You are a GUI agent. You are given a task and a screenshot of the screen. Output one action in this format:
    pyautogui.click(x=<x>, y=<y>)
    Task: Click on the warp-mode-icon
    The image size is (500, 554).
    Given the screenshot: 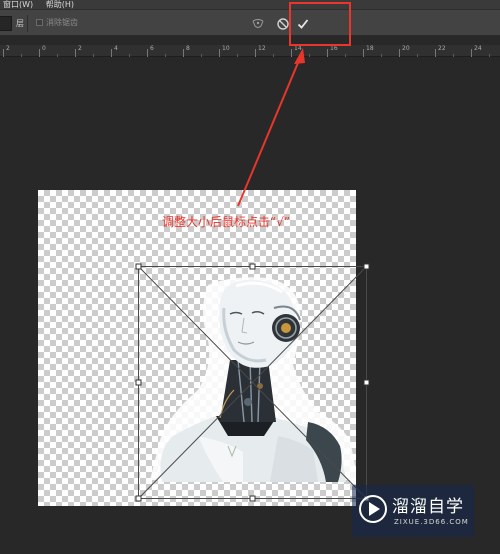 What is the action you would take?
    pyautogui.click(x=258, y=24)
    